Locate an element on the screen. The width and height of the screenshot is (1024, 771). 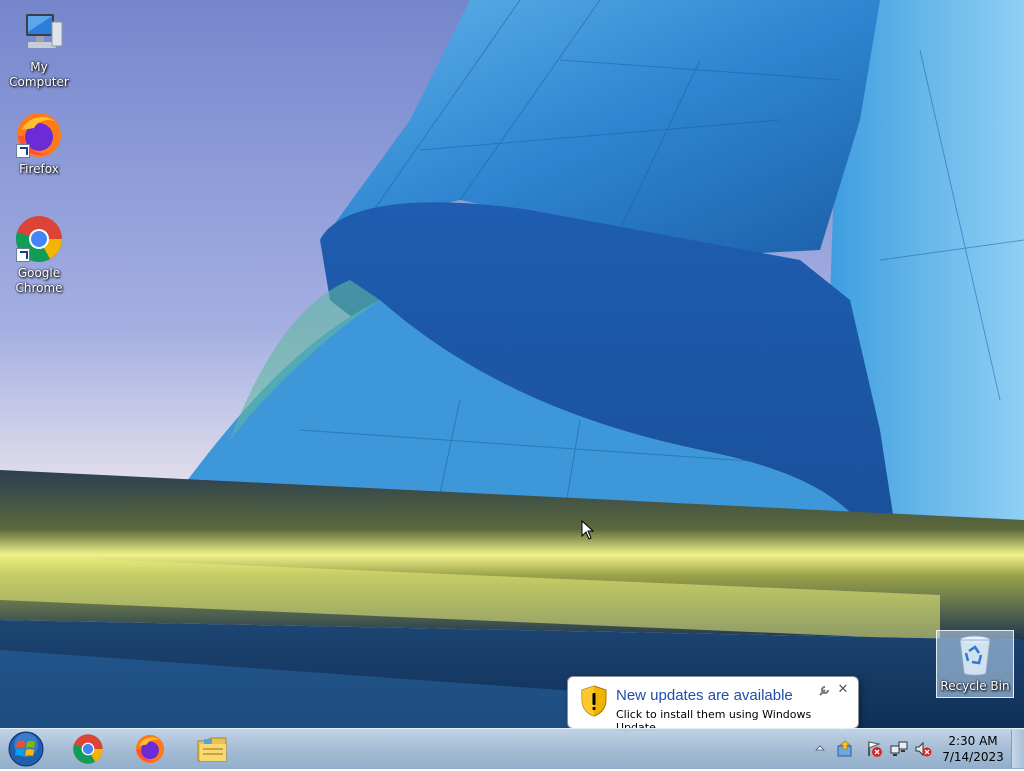
taskbar: 2:30 AM 7/14/2023 is located at coordinates (512, 748).